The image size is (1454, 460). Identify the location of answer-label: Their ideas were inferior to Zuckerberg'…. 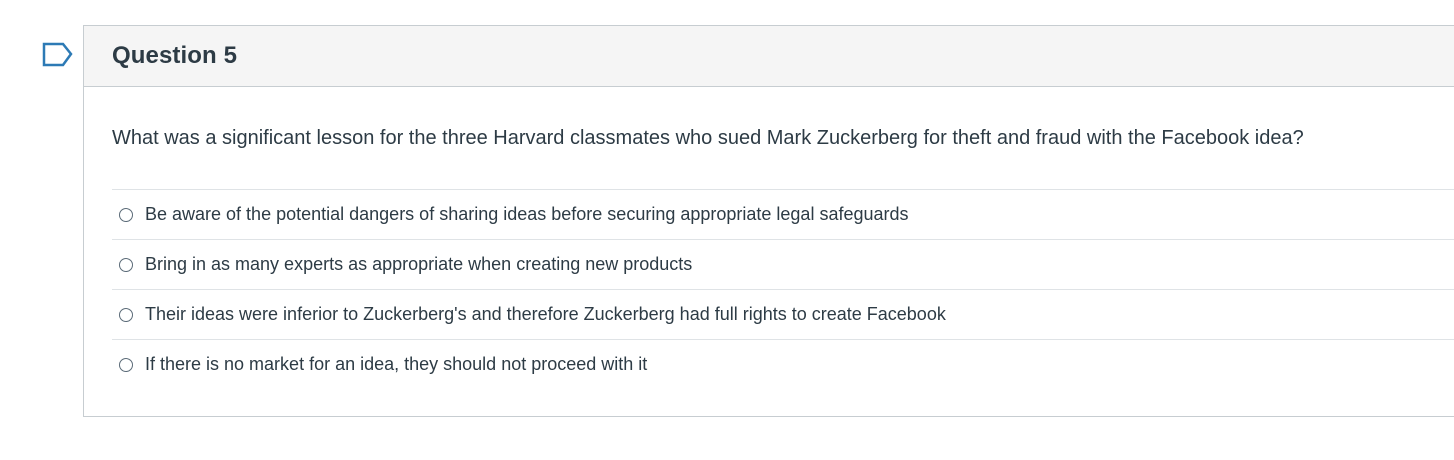
(545, 314).